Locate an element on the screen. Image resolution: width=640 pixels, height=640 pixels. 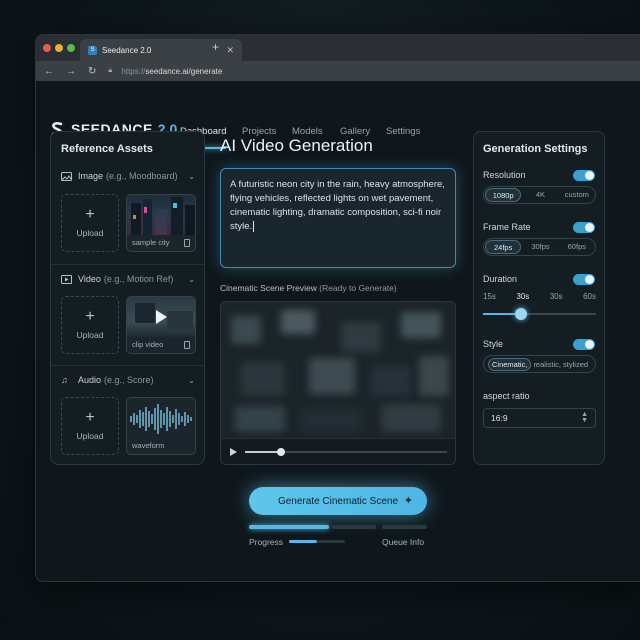
waveform-icon is located at coordinates (161, 419).